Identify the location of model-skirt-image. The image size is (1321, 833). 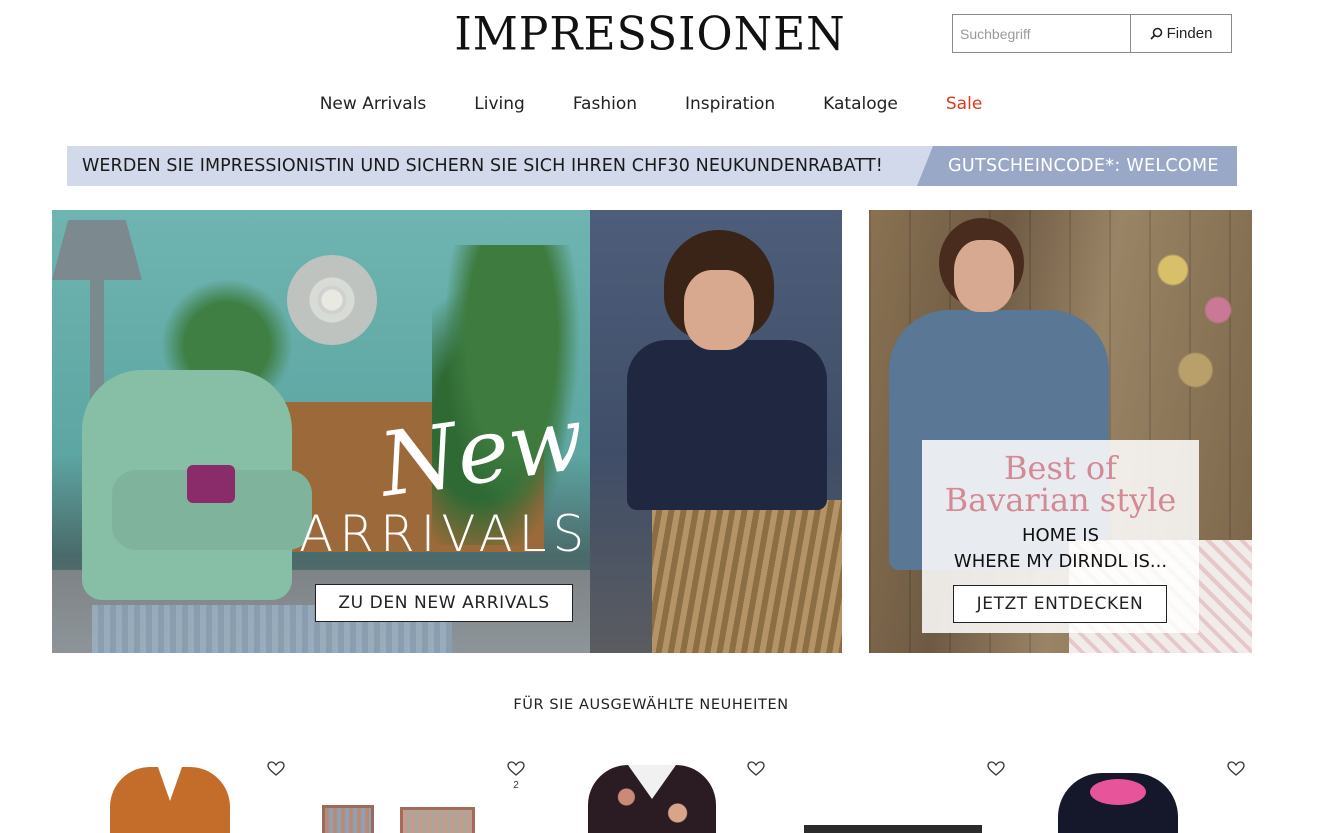
(747, 576).